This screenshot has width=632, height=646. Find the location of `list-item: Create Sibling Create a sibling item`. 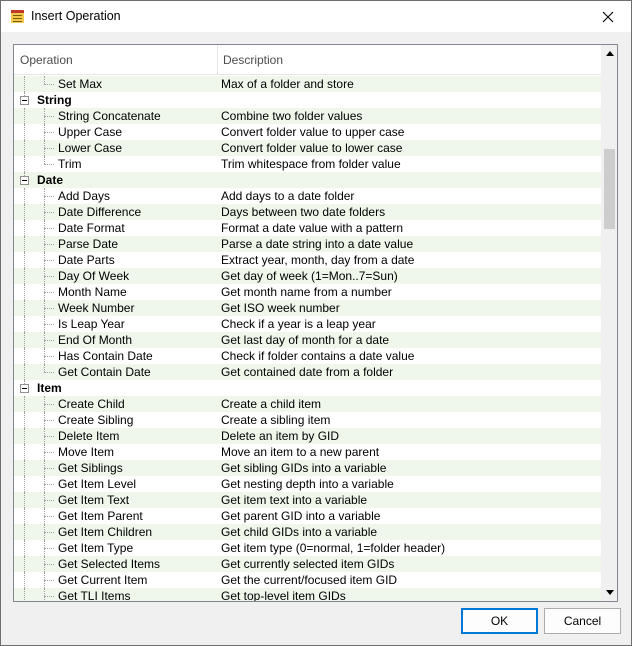

list-item: Create Sibling Create a sibling item is located at coordinates (307, 420).